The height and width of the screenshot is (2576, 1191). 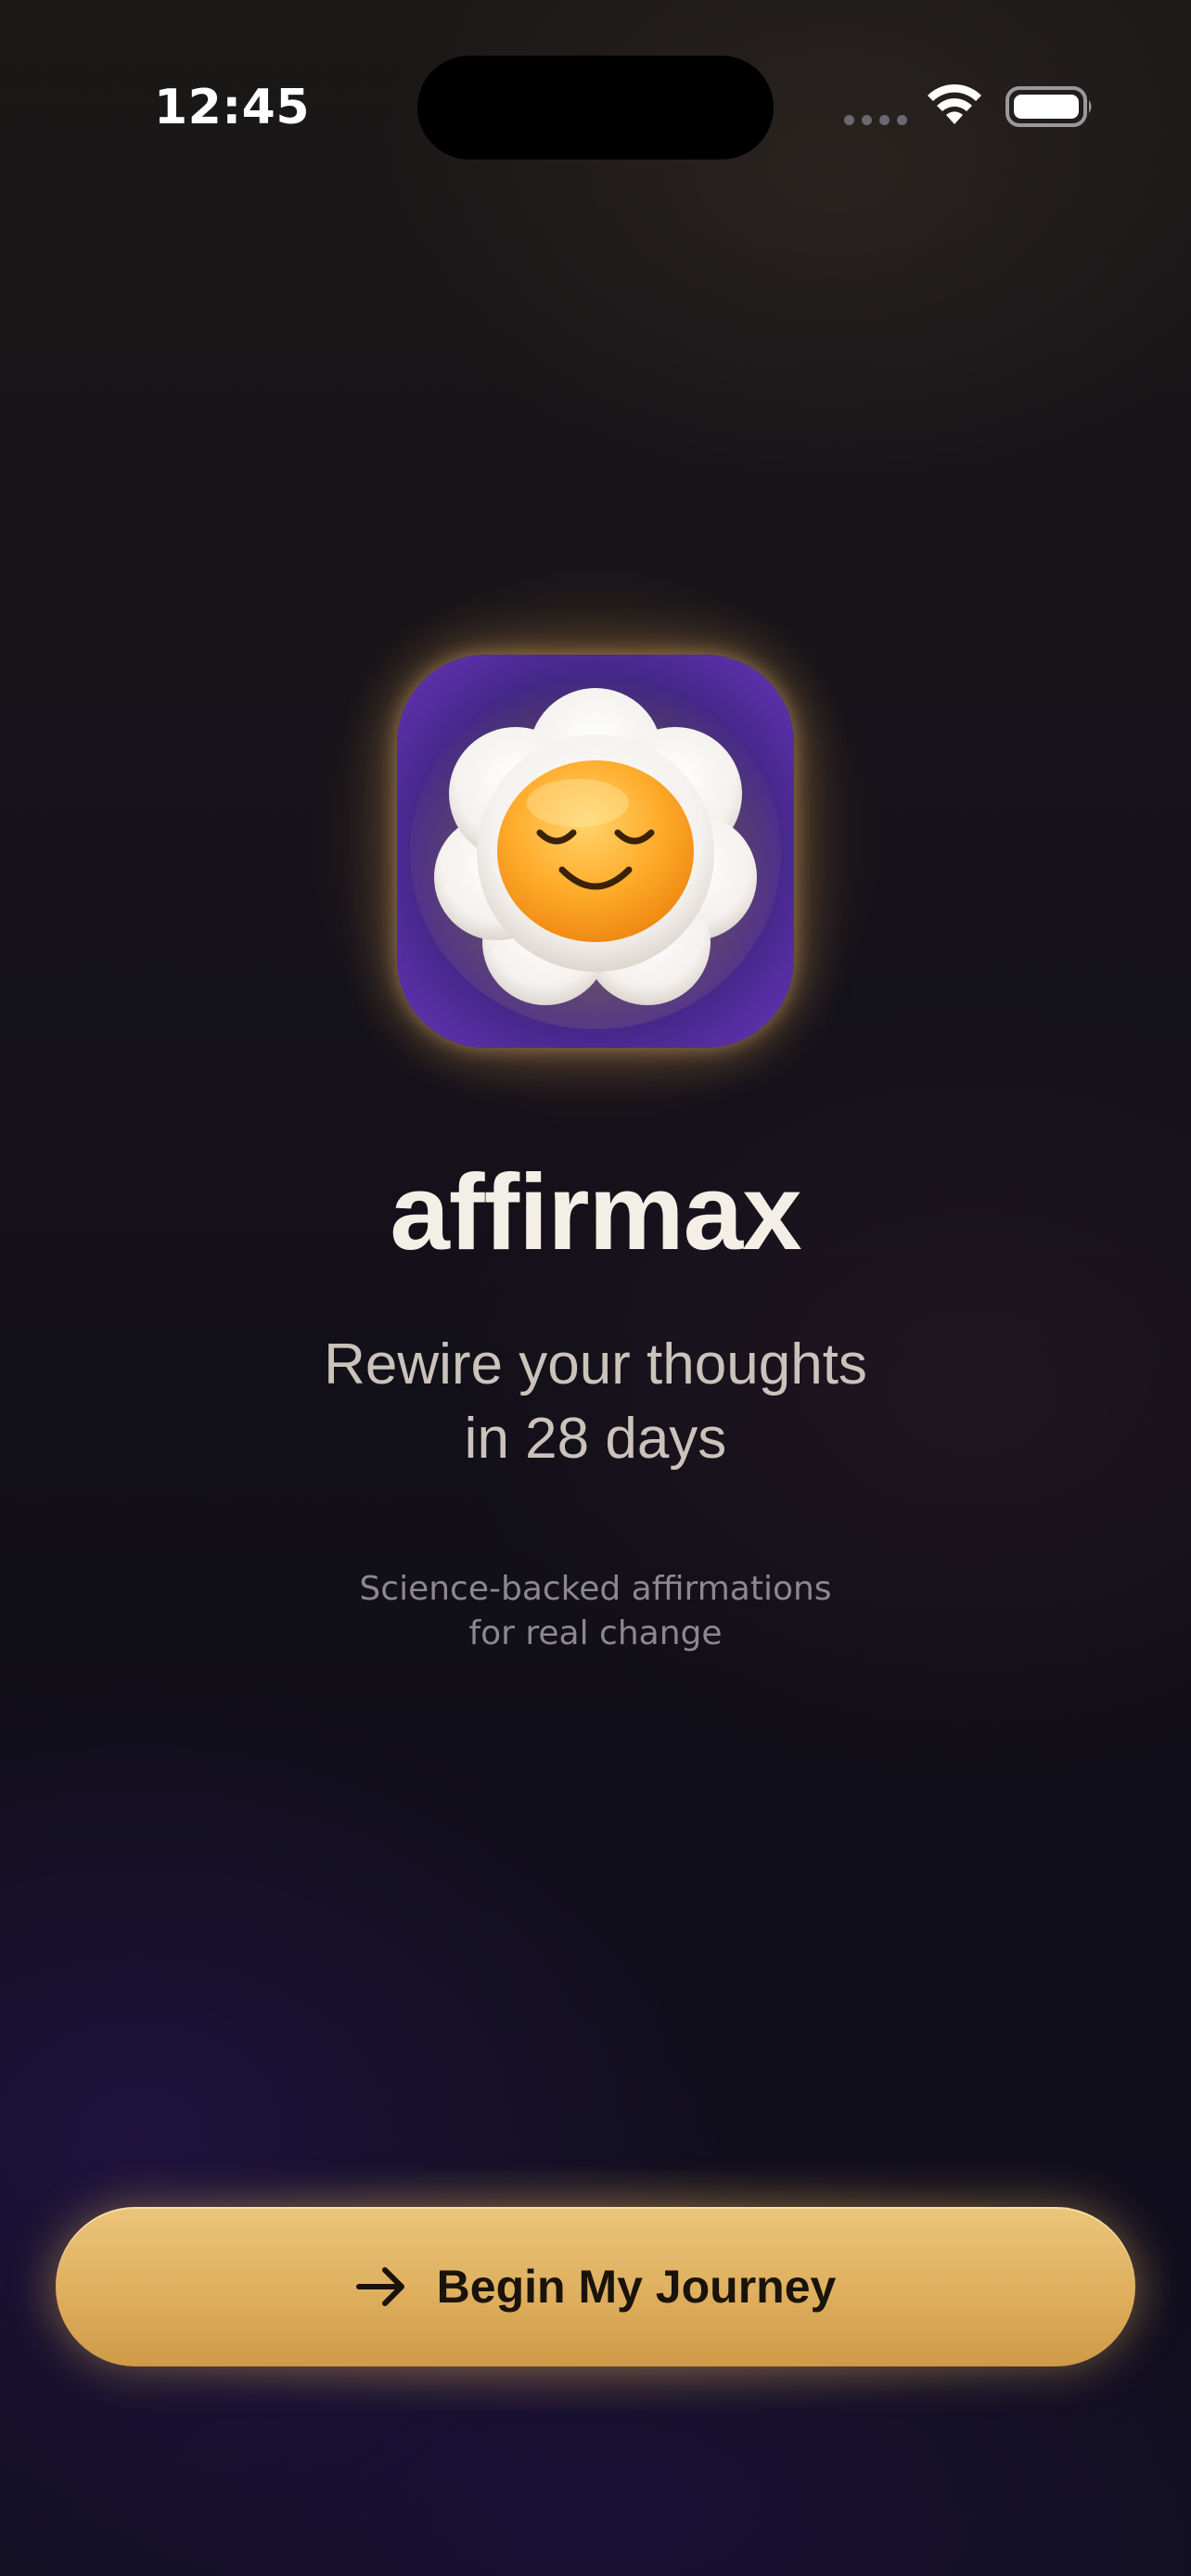 I want to click on smiling-flower-icon, so click(x=595, y=851).